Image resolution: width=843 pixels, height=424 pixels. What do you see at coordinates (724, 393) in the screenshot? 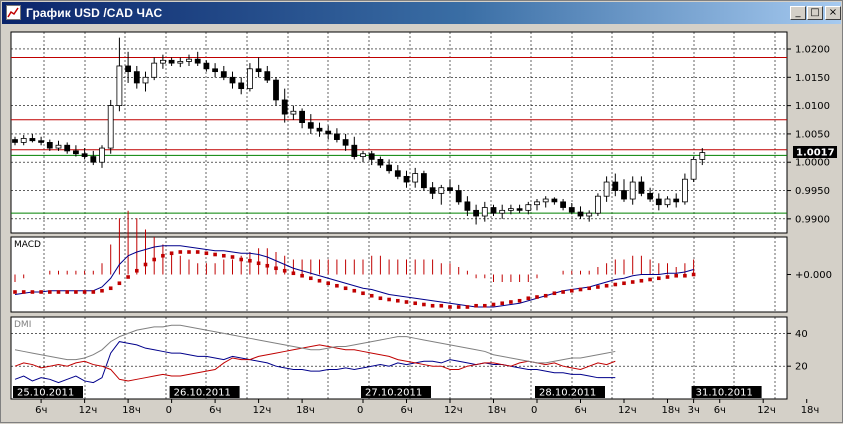
I see `date-label: 31.10.2011` at bounding box center [724, 393].